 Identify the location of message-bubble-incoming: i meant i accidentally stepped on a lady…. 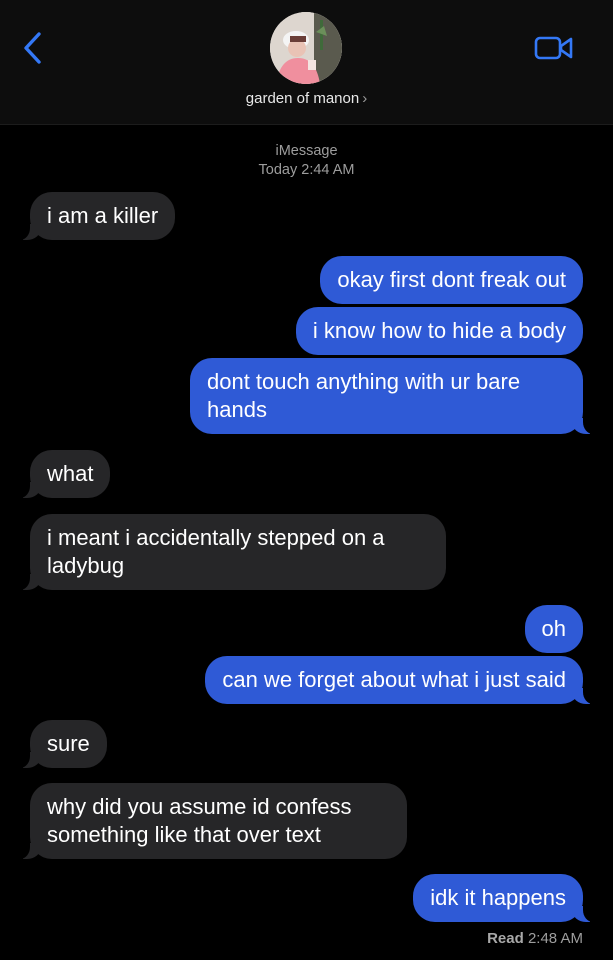
(232, 552).